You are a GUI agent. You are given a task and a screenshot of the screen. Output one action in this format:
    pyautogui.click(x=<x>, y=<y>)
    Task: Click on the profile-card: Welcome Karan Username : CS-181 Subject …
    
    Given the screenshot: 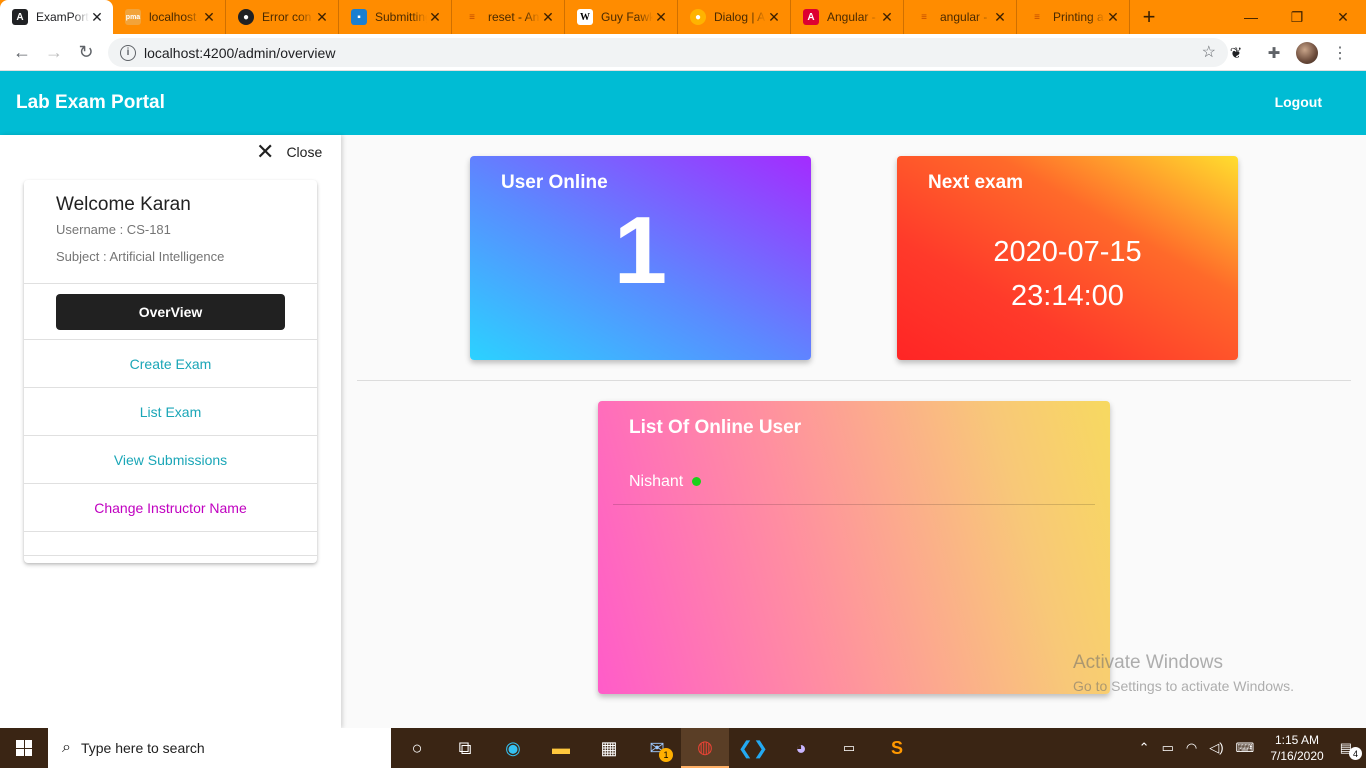 What is the action you would take?
    pyautogui.click(x=170, y=371)
    